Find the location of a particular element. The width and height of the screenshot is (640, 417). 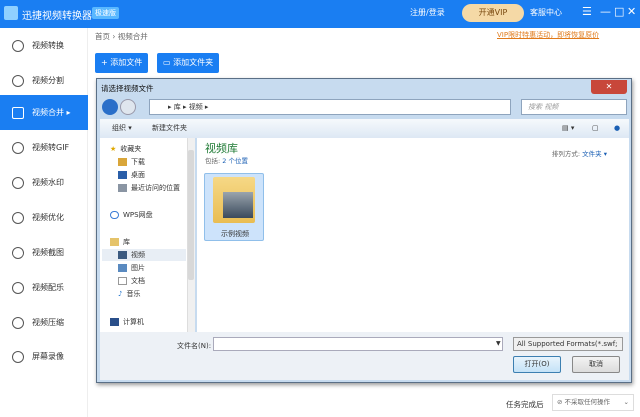

sidebar-item-label: 屏幕录像 is located at coordinates (48, 356).